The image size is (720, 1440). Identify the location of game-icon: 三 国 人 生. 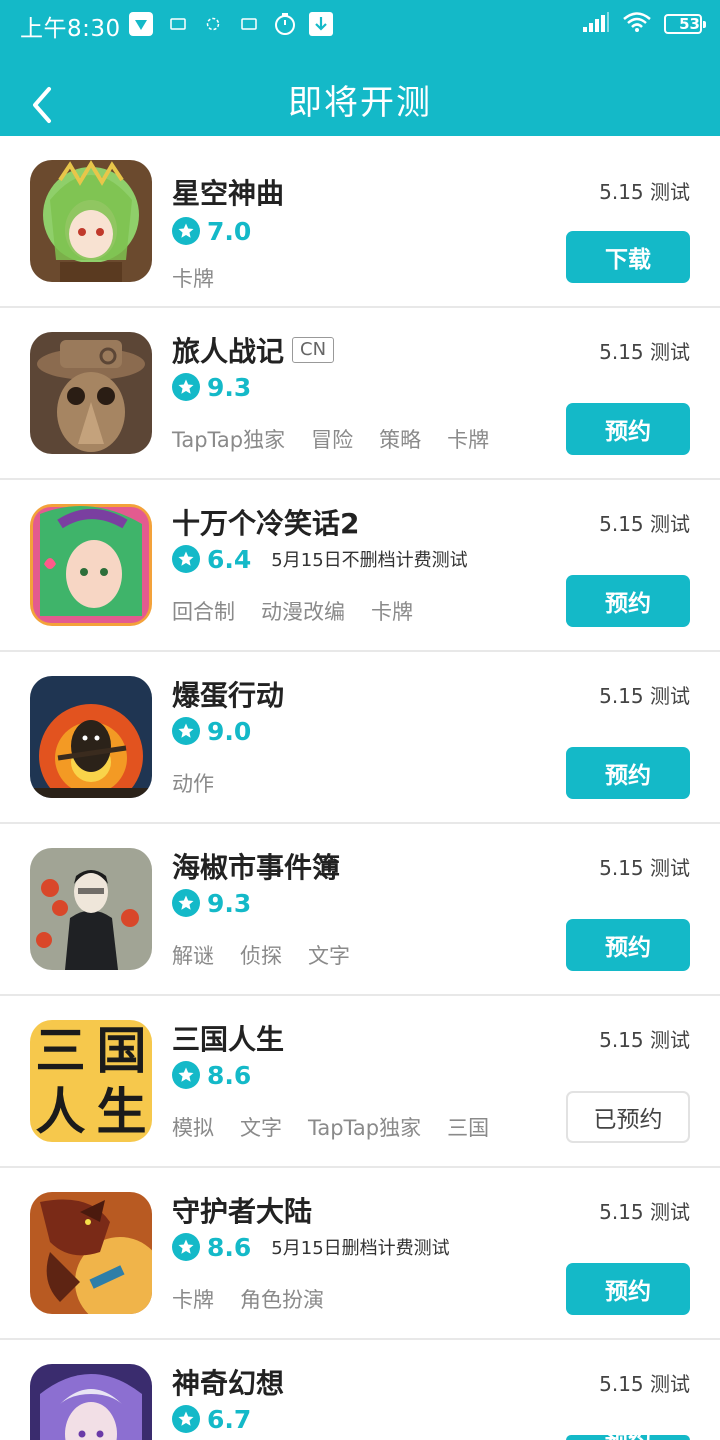
(91, 1081).